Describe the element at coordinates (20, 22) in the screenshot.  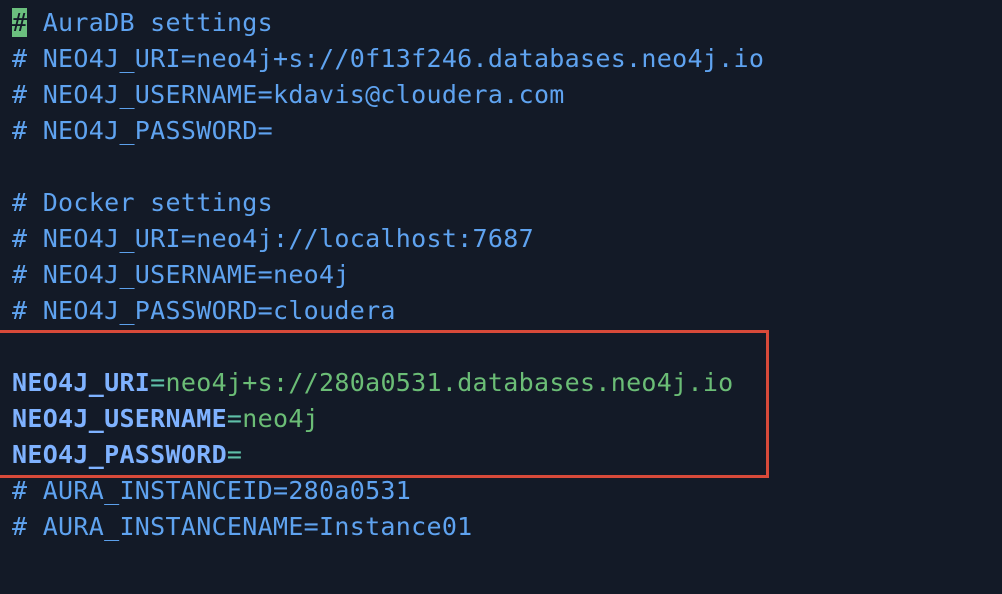
I see `text-cursor: #` at that location.